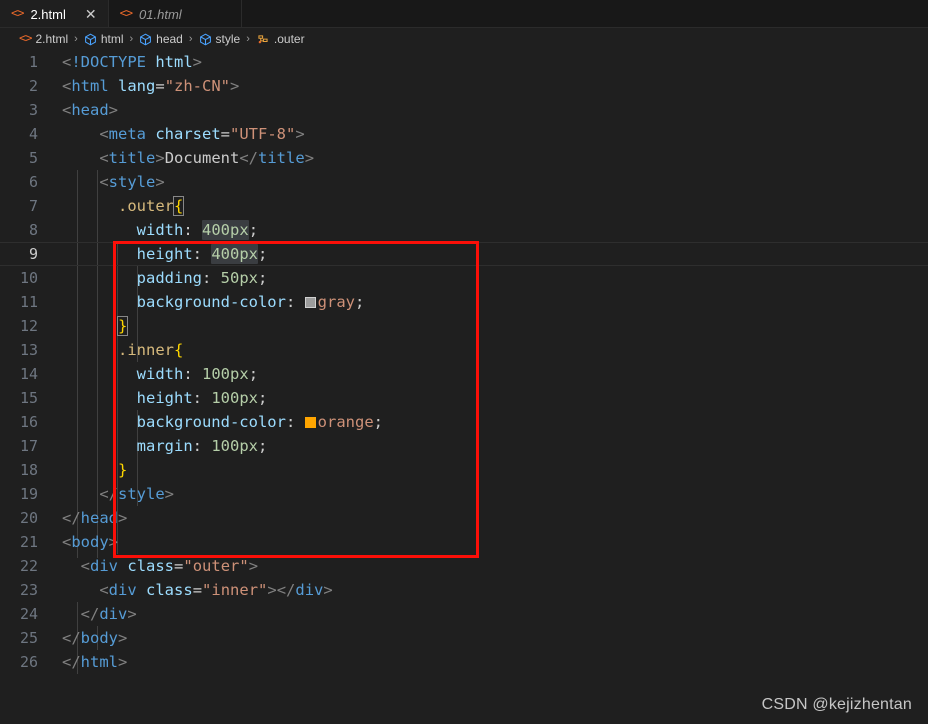 The height and width of the screenshot is (724, 928). I want to click on line-number: 25, so click(28, 638).